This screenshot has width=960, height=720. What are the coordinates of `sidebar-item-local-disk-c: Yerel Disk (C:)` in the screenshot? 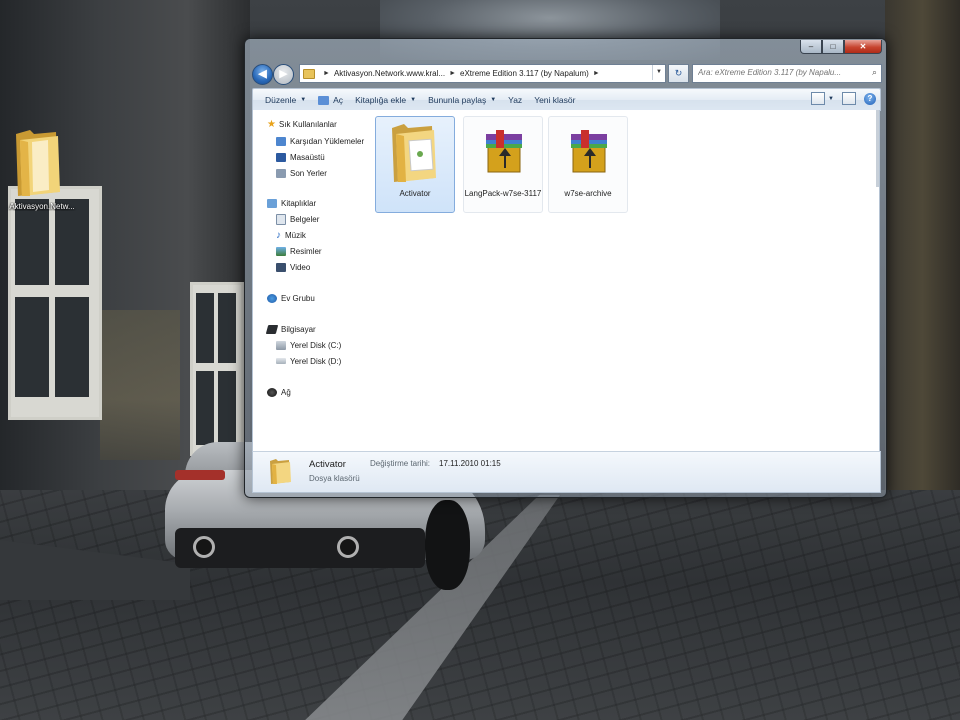 It's located at (308, 345).